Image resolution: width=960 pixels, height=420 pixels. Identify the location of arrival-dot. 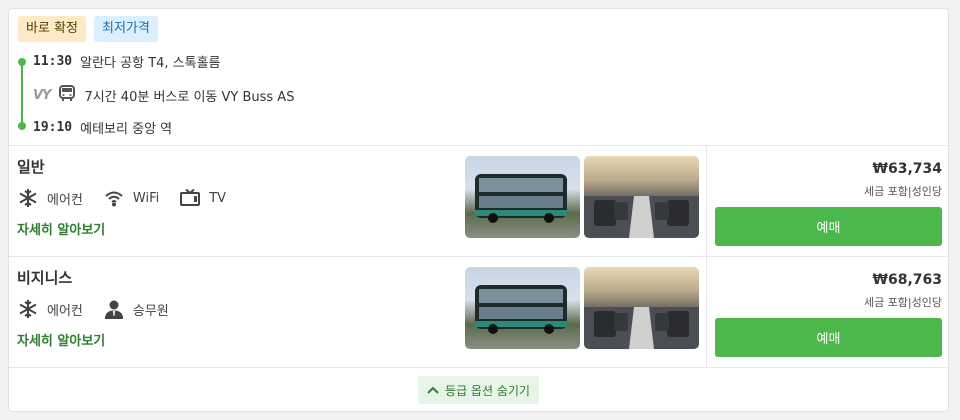
(22, 126).